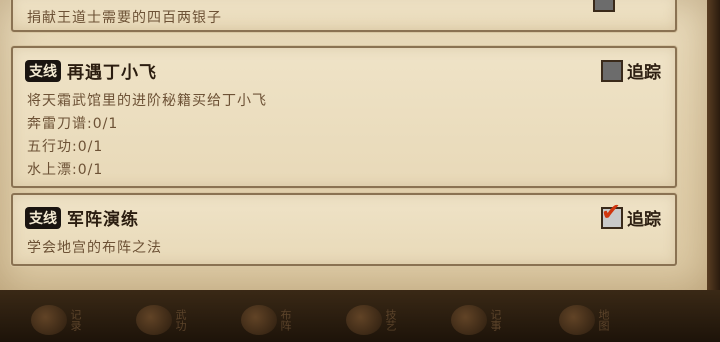  I want to click on quest-title-row: 支线 军阵演练, so click(82, 217).